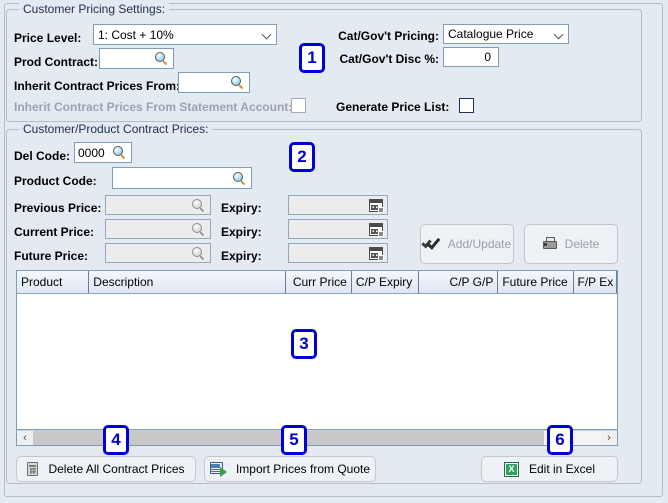 This screenshot has height=503, width=668. I want to click on checkmark-icon, so click(431, 243).